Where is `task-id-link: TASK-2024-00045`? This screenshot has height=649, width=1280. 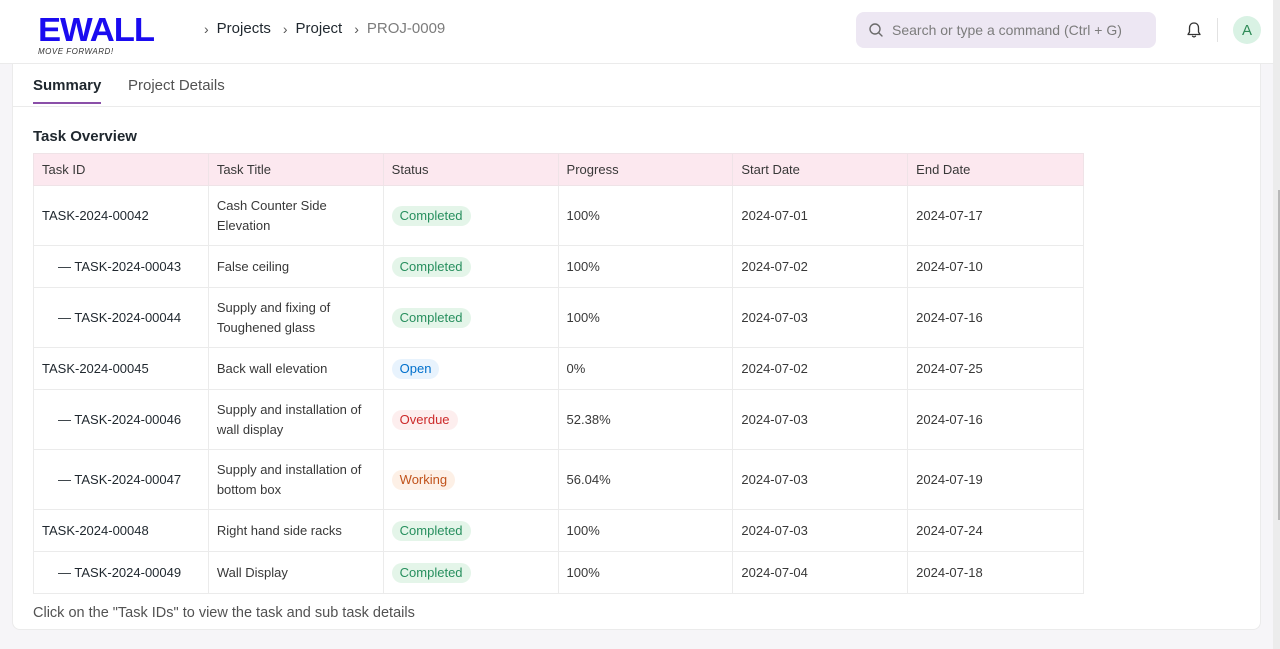
task-id-link: TASK-2024-00045 is located at coordinates (121, 368).